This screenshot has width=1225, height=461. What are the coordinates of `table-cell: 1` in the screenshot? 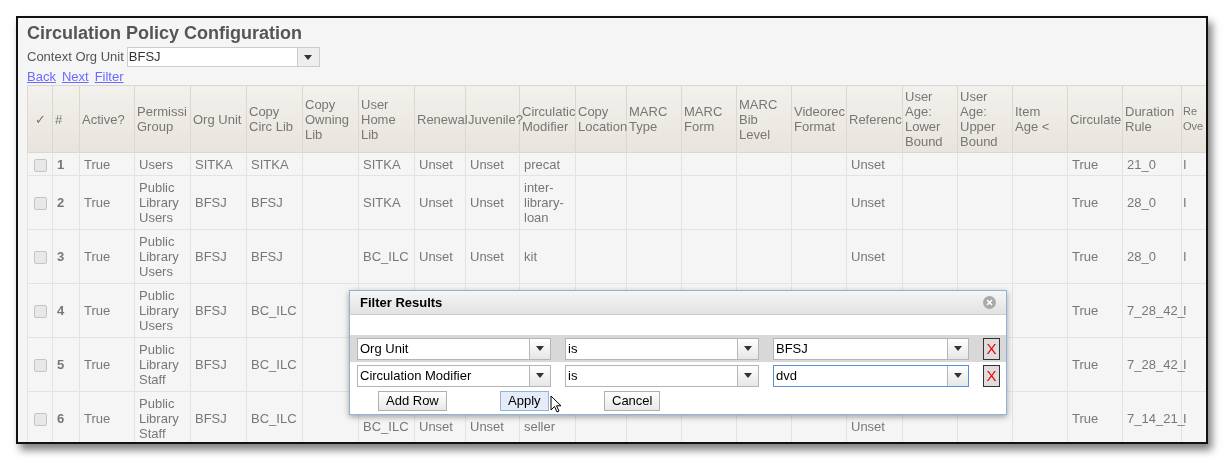 It's located at (61, 164).